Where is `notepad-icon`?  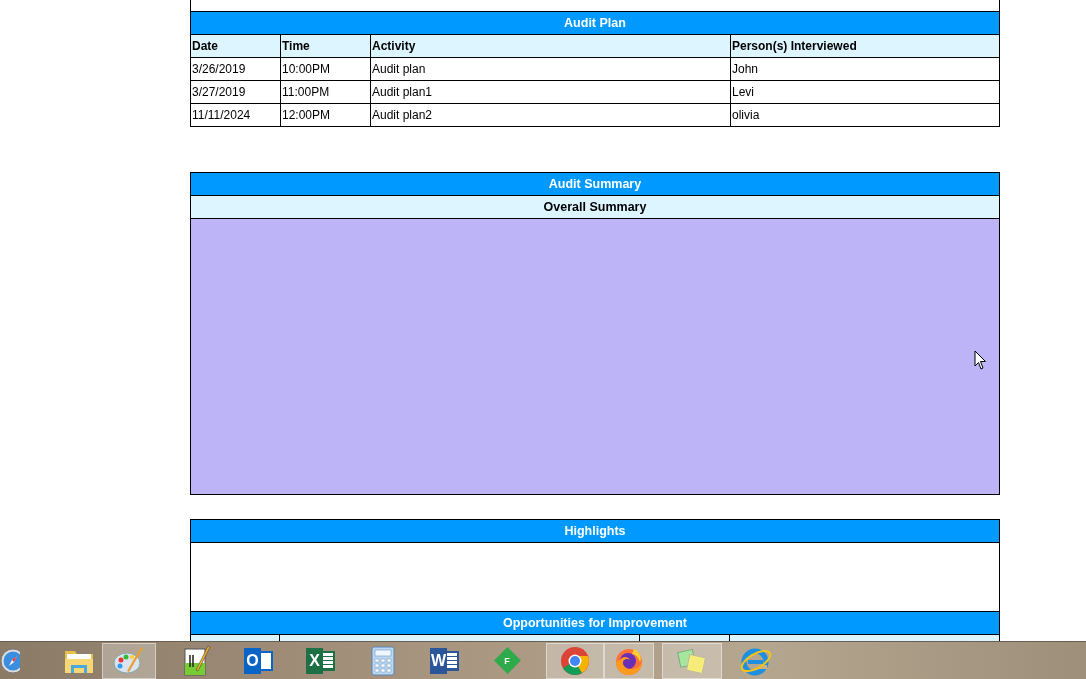 notepad-icon is located at coordinates (197, 660).